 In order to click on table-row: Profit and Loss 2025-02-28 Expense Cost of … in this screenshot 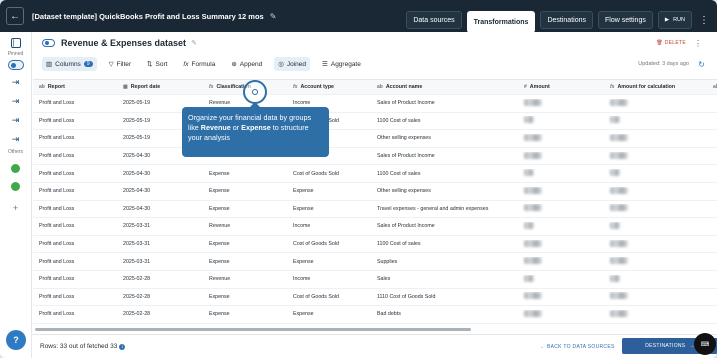, I will do `click(375, 298)`.